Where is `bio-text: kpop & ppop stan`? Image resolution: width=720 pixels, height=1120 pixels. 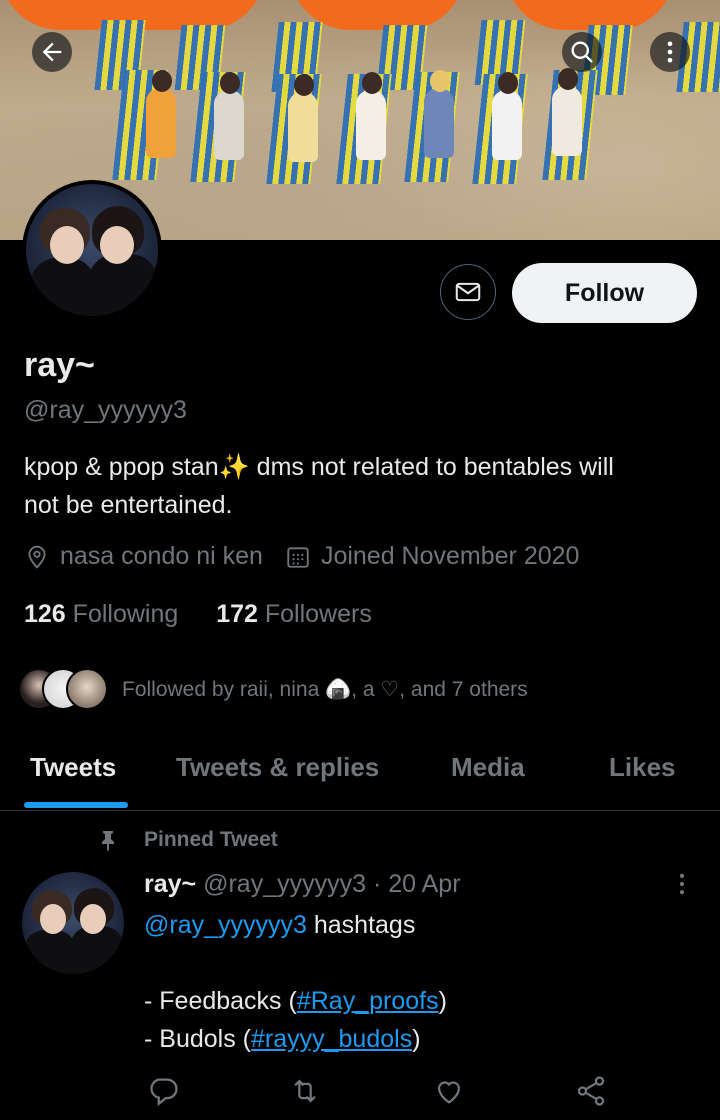
bio-text: kpop & ppop stan is located at coordinates (121, 467).